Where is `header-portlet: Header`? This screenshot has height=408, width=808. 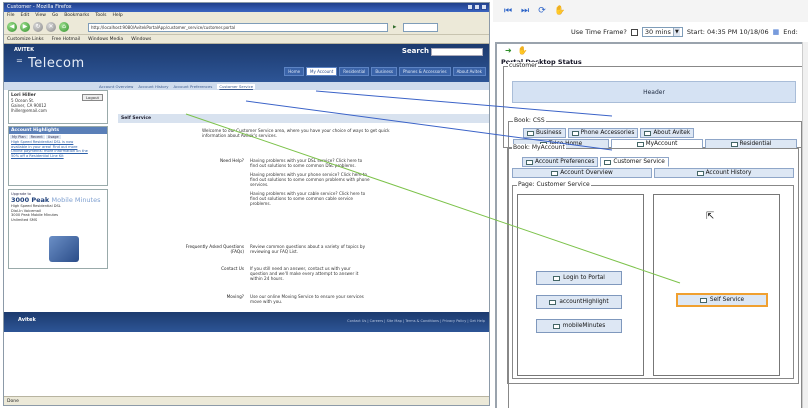
header-portlet: Header is located at coordinates (654, 92).